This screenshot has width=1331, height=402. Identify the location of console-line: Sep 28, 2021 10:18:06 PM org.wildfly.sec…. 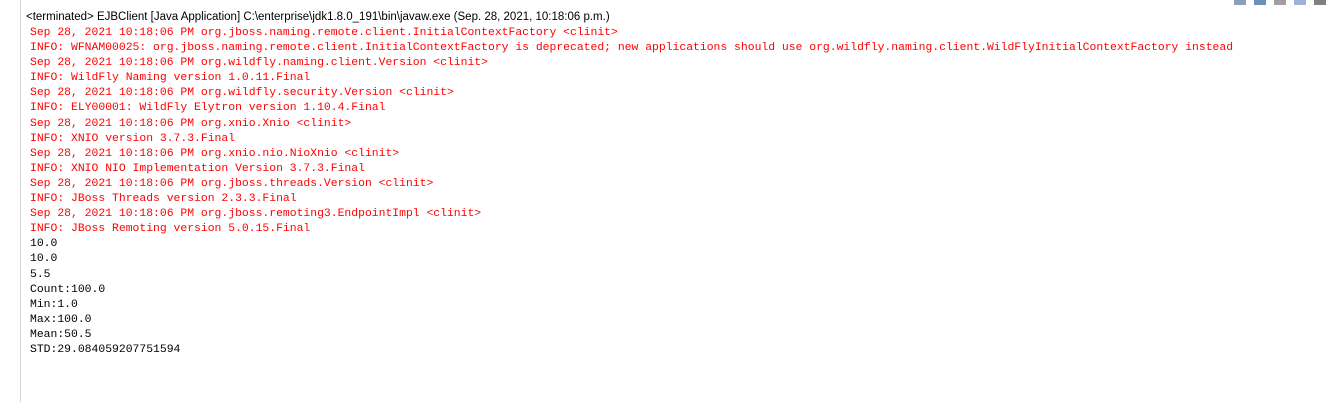
(242, 93).